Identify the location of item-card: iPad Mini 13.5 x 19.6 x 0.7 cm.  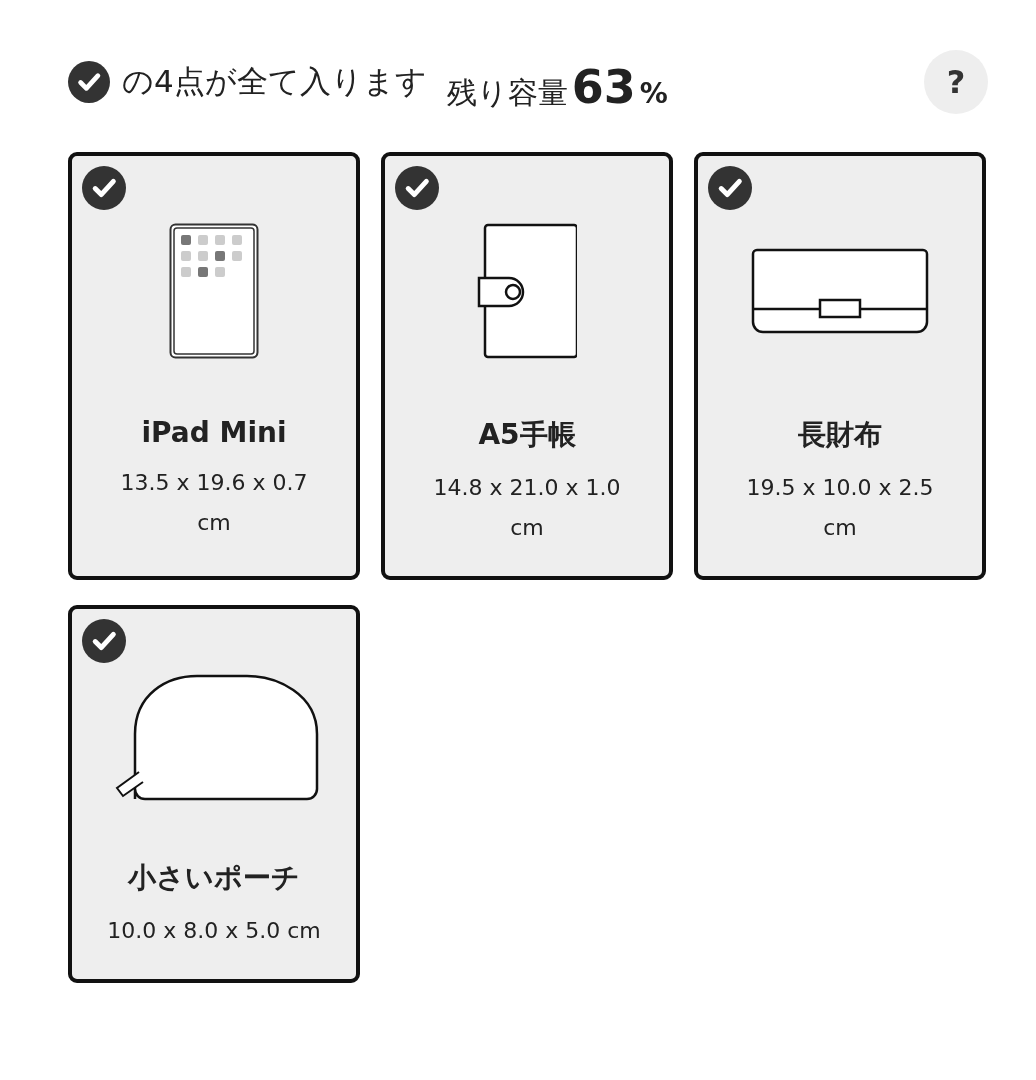
(214, 366).